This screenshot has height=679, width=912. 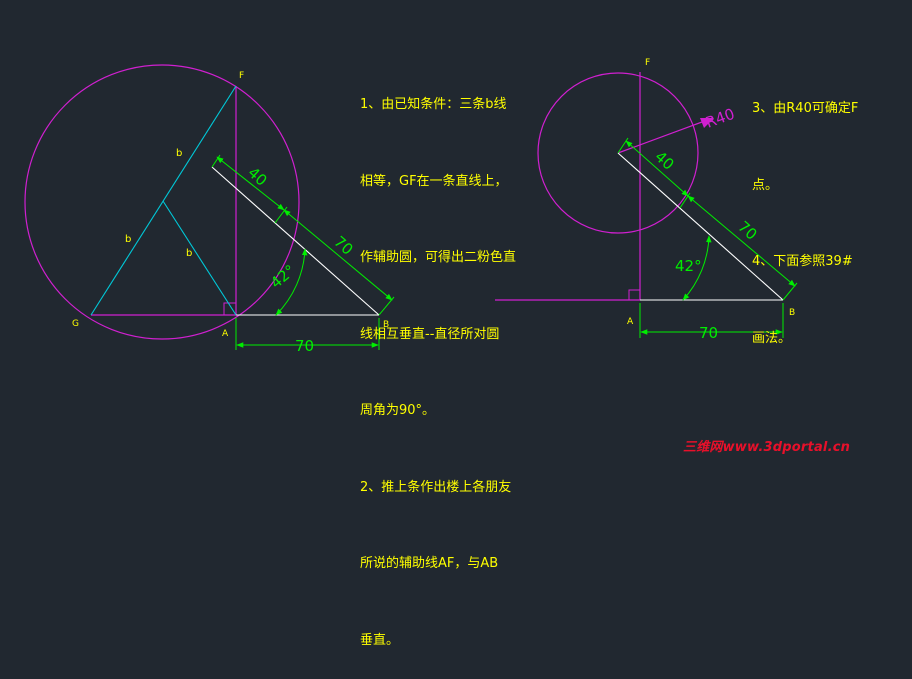 What do you see at coordinates (434, 181) in the screenshot?
I see `note-left-line-2: 相等，GF在一条直线上，` at bounding box center [434, 181].